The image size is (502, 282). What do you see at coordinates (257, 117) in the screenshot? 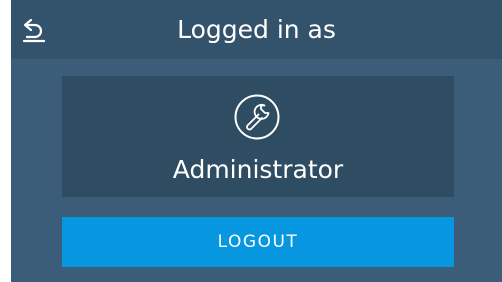
I see `wrench-icon` at bounding box center [257, 117].